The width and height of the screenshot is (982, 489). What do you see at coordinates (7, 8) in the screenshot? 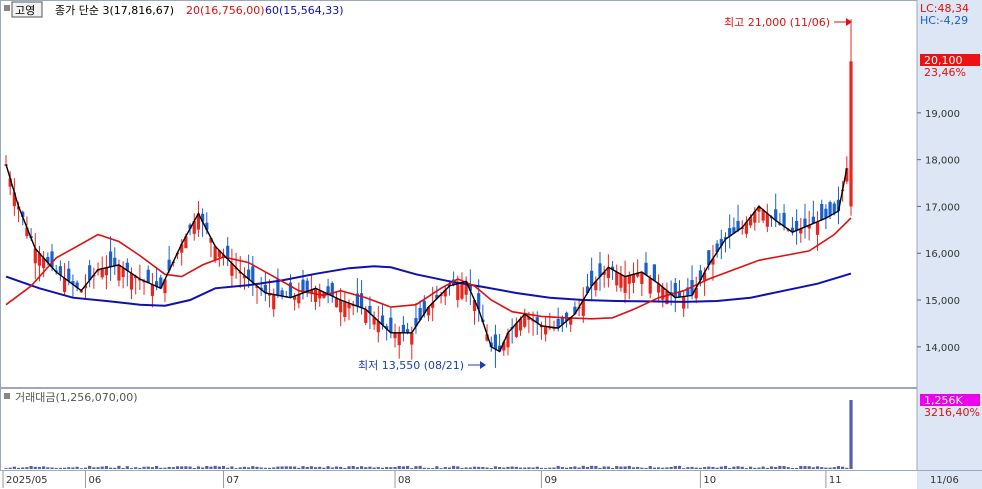
I see `legend-marker` at bounding box center [7, 8].